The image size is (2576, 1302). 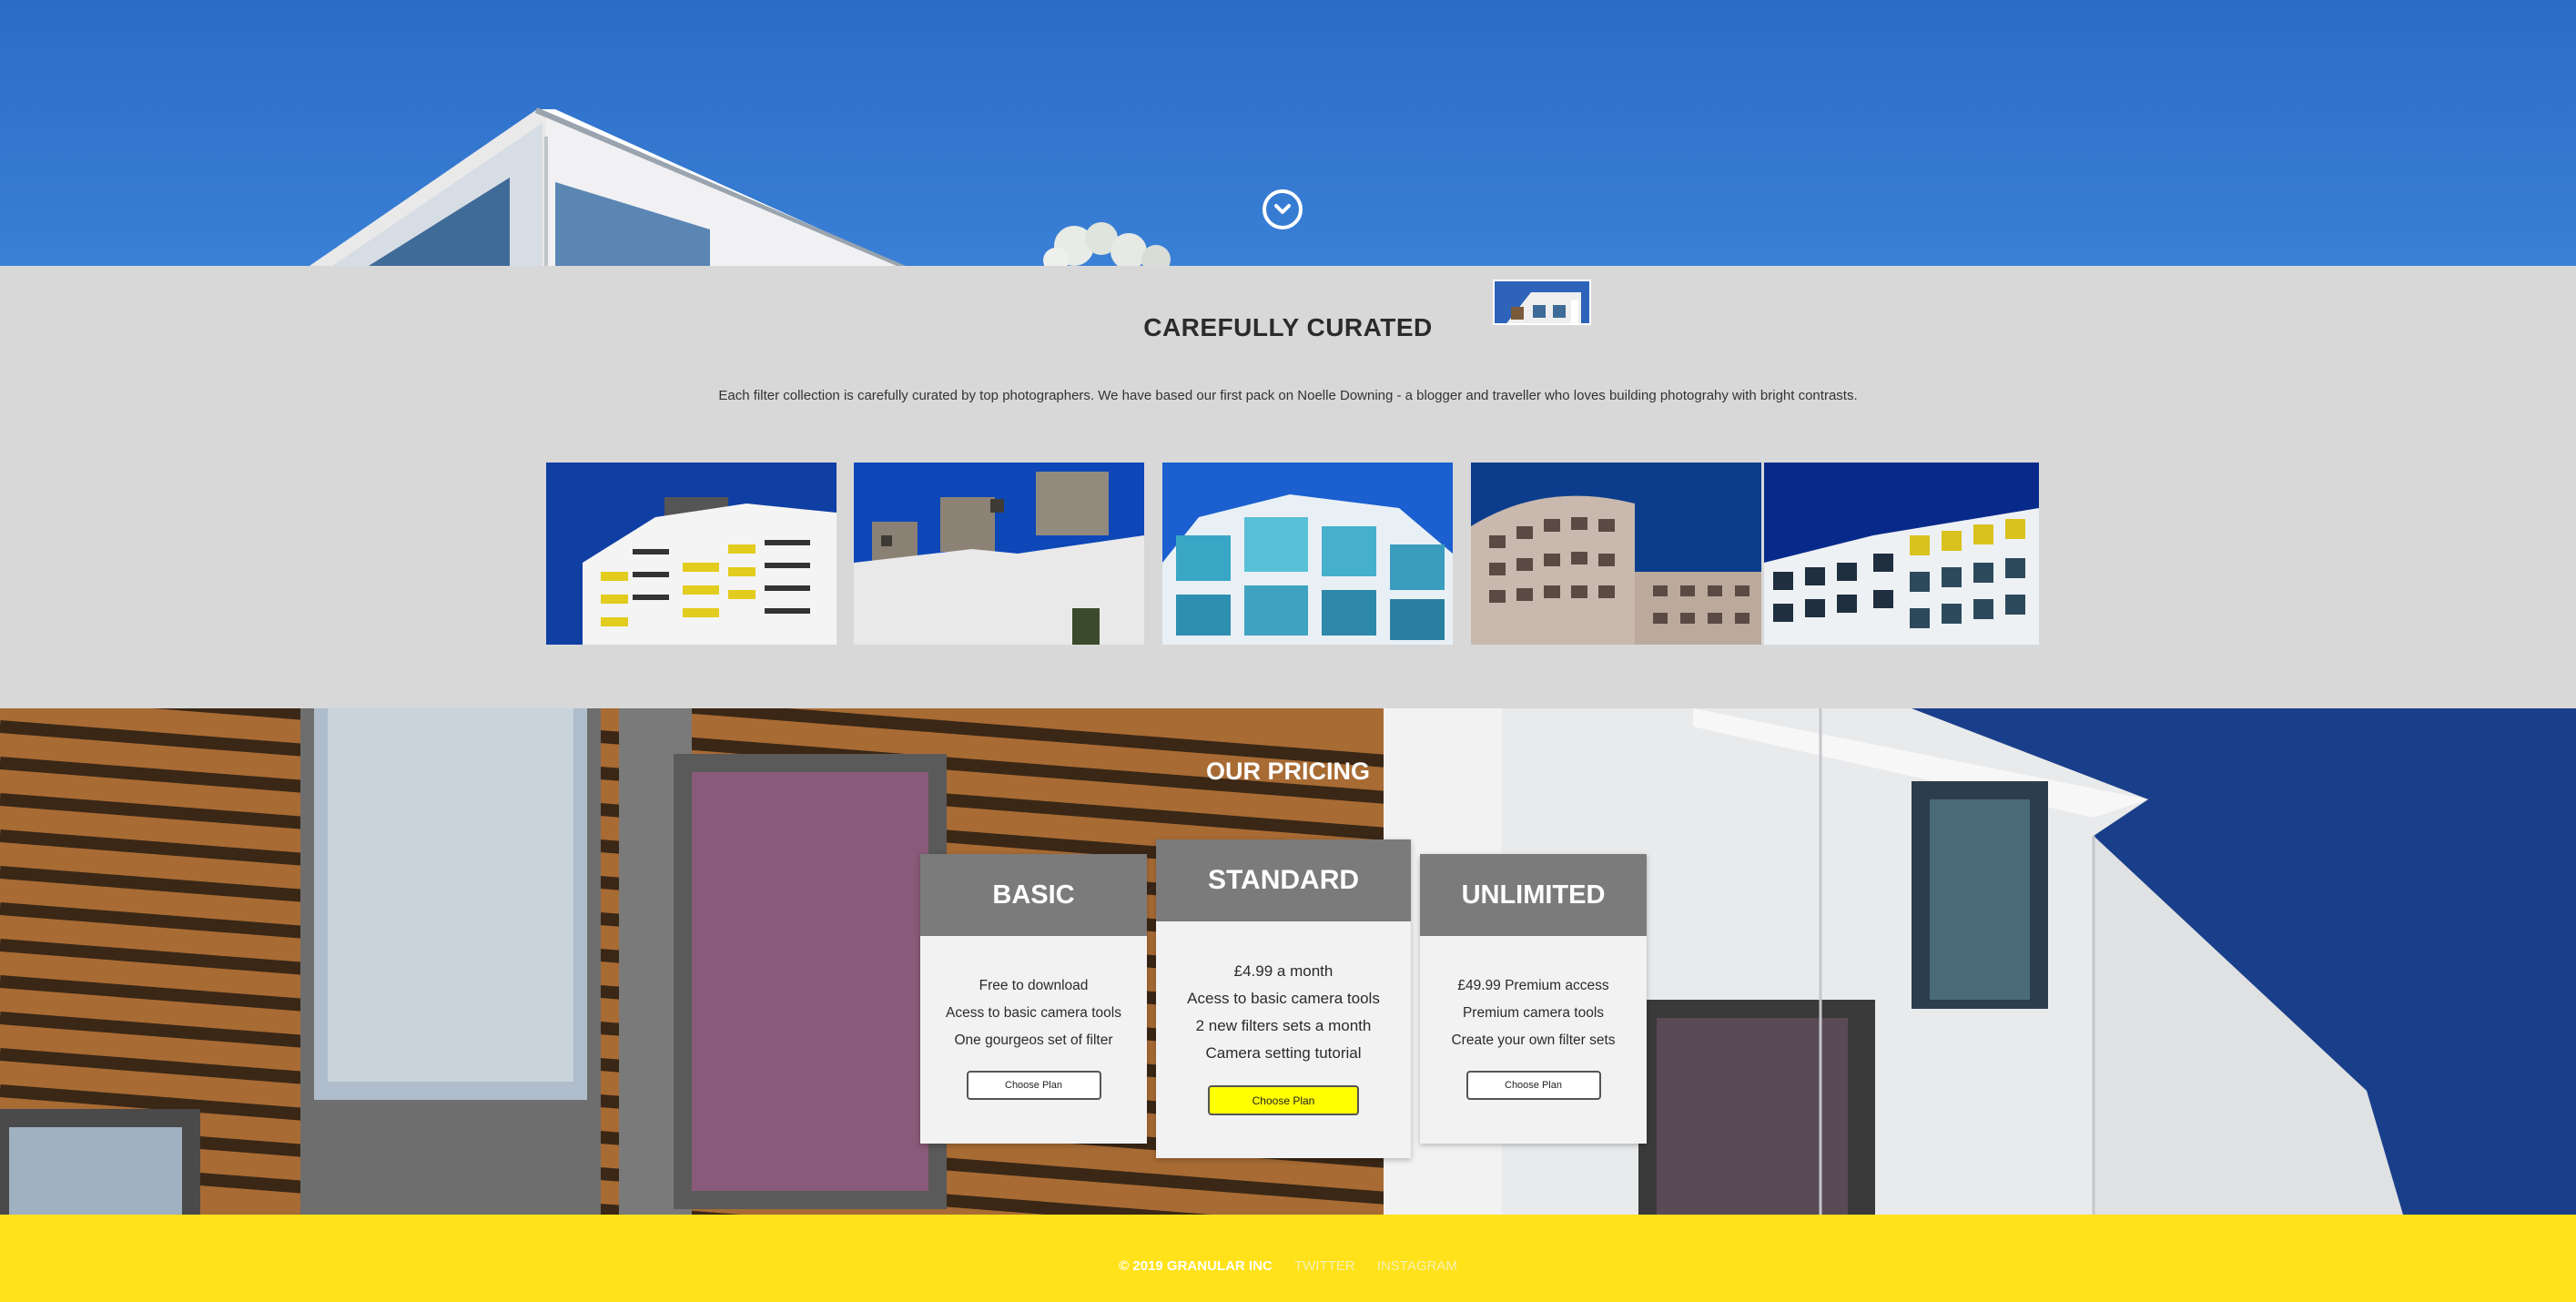 I want to click on plan-name: BASIC, so click(x=1033, y=895).